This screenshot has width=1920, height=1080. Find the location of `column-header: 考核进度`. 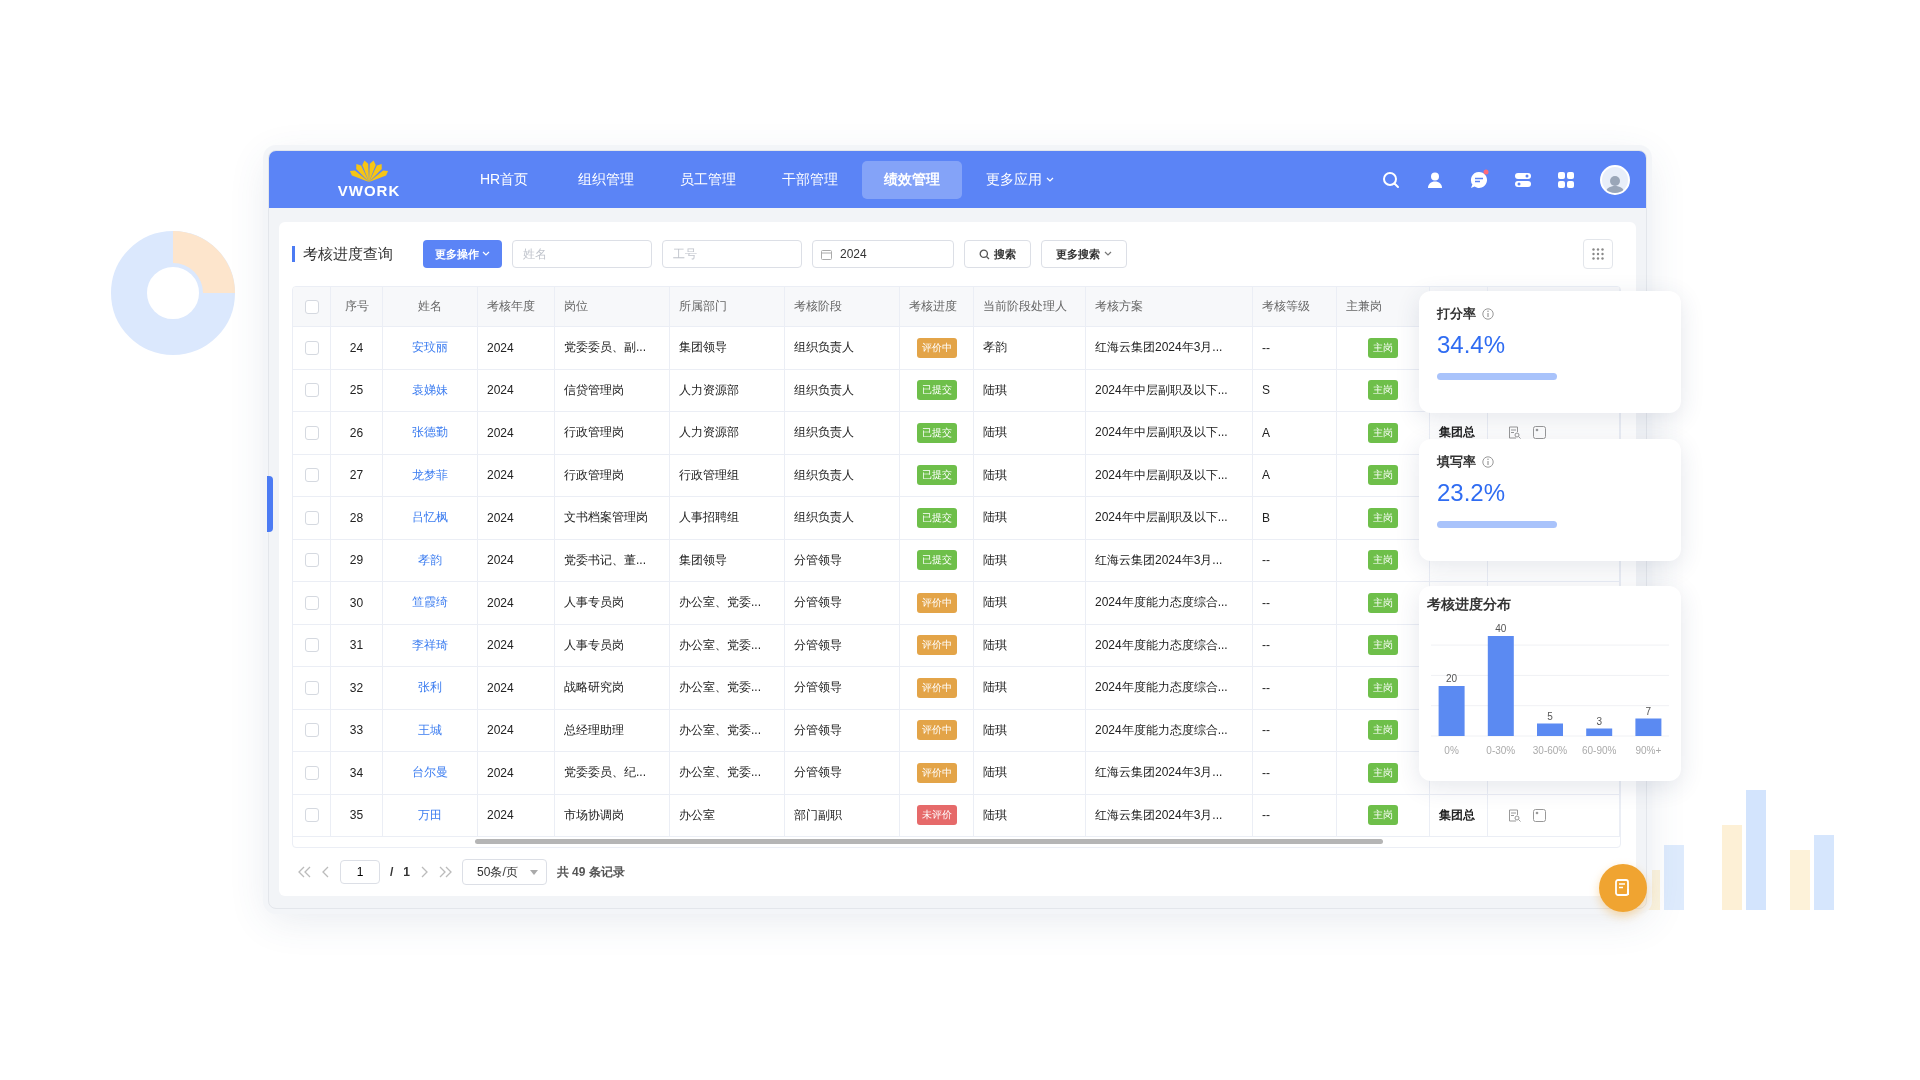

column-header: 考核进度 is located at coordinates (937, 306).